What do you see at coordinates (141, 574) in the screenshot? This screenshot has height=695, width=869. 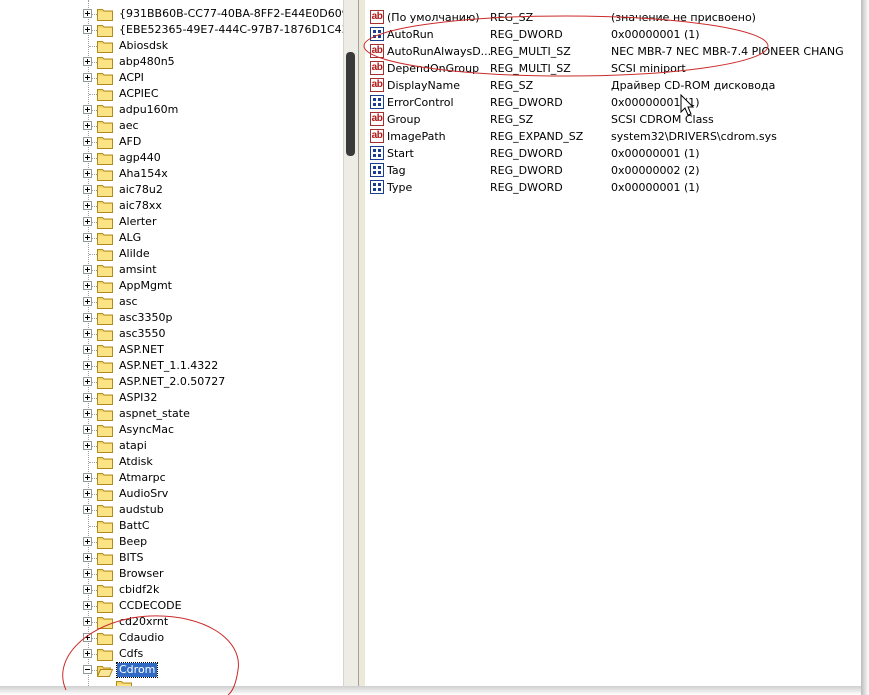 I see `tree-item-label: Browser` at bounding box center [141, 574].